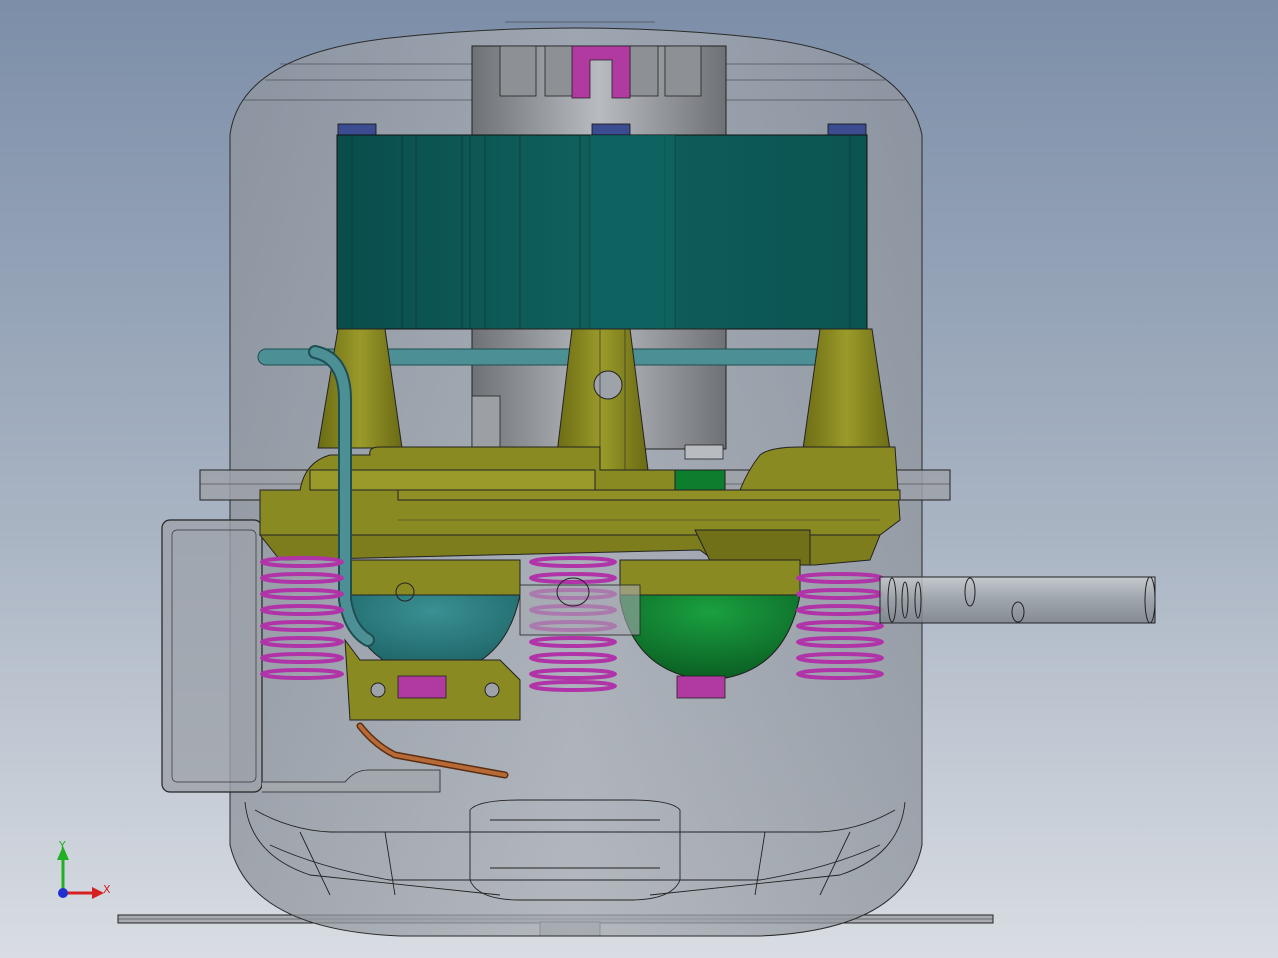 This screenshot has height=958, width=1278. I want to click on rotor-top, so click(599, 91).